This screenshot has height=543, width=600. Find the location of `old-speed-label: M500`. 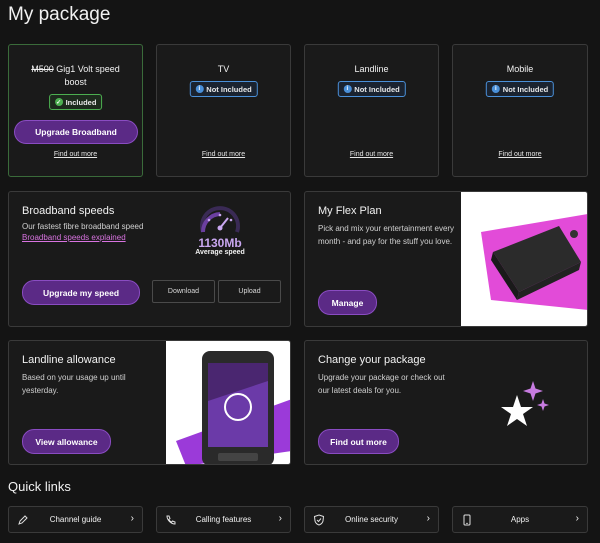

old-speed-label: M500 is located at coordinates (42, 69).